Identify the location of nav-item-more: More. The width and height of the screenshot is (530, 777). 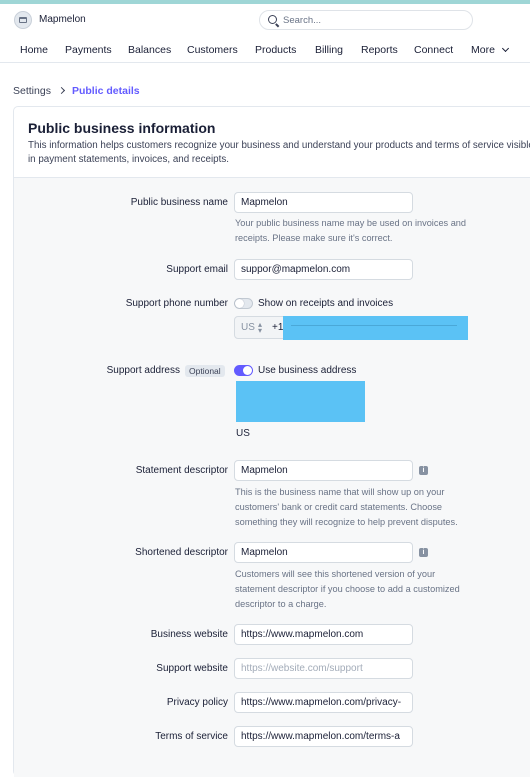
(490, 50).